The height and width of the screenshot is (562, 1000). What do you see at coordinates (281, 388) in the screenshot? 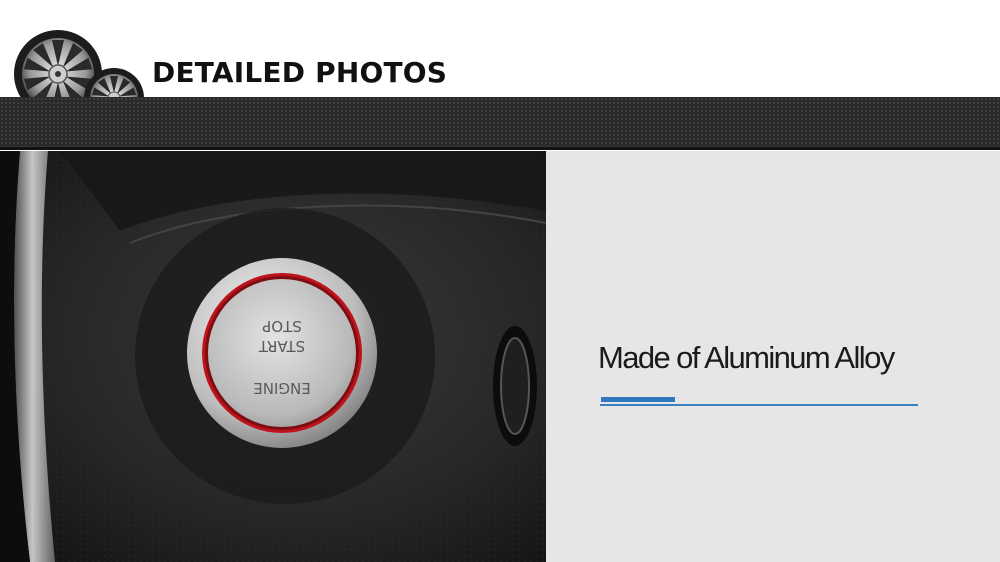
I see `button-text-engine: ENGINE` at bounding box center [281, 388].